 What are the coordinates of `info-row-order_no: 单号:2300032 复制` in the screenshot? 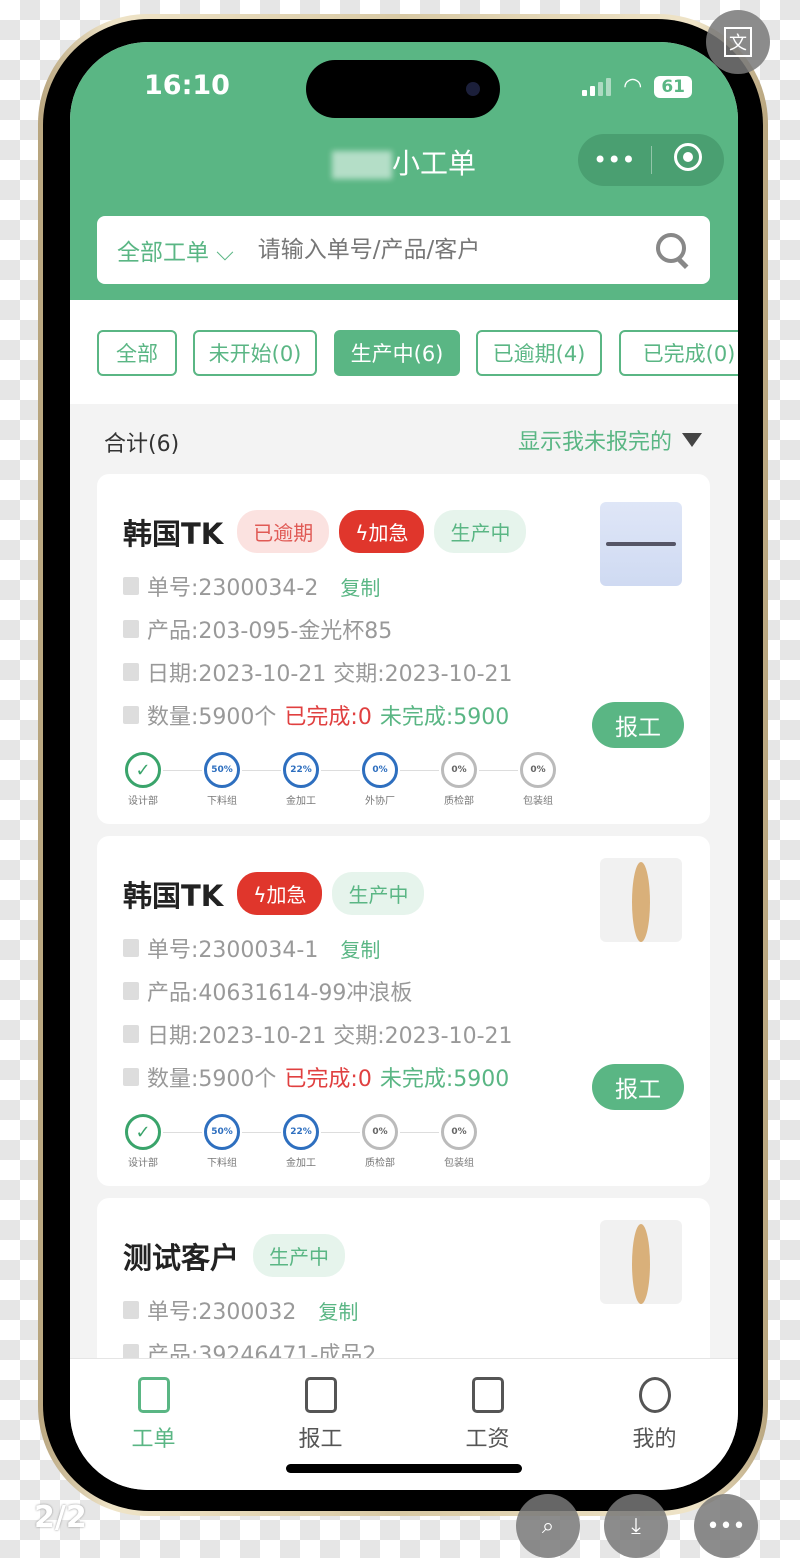 It's located at (240, 1310).